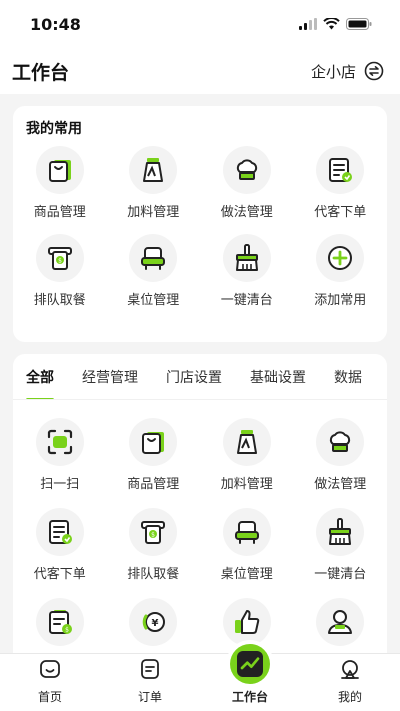 The image size is (400, 711). I want to click on status-time: 10:48, so click(55, 24).